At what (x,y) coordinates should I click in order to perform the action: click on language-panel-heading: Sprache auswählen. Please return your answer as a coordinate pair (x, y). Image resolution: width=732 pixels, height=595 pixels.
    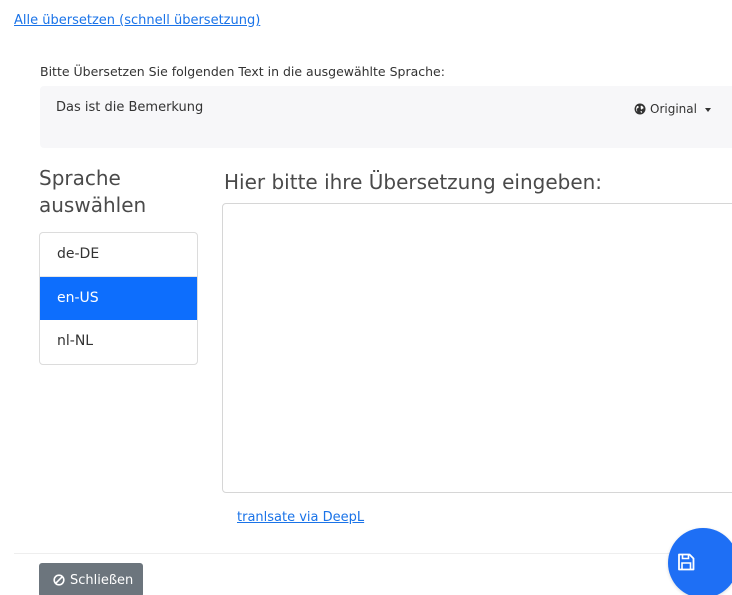
    Looking at the image, I should click on (93, 191).